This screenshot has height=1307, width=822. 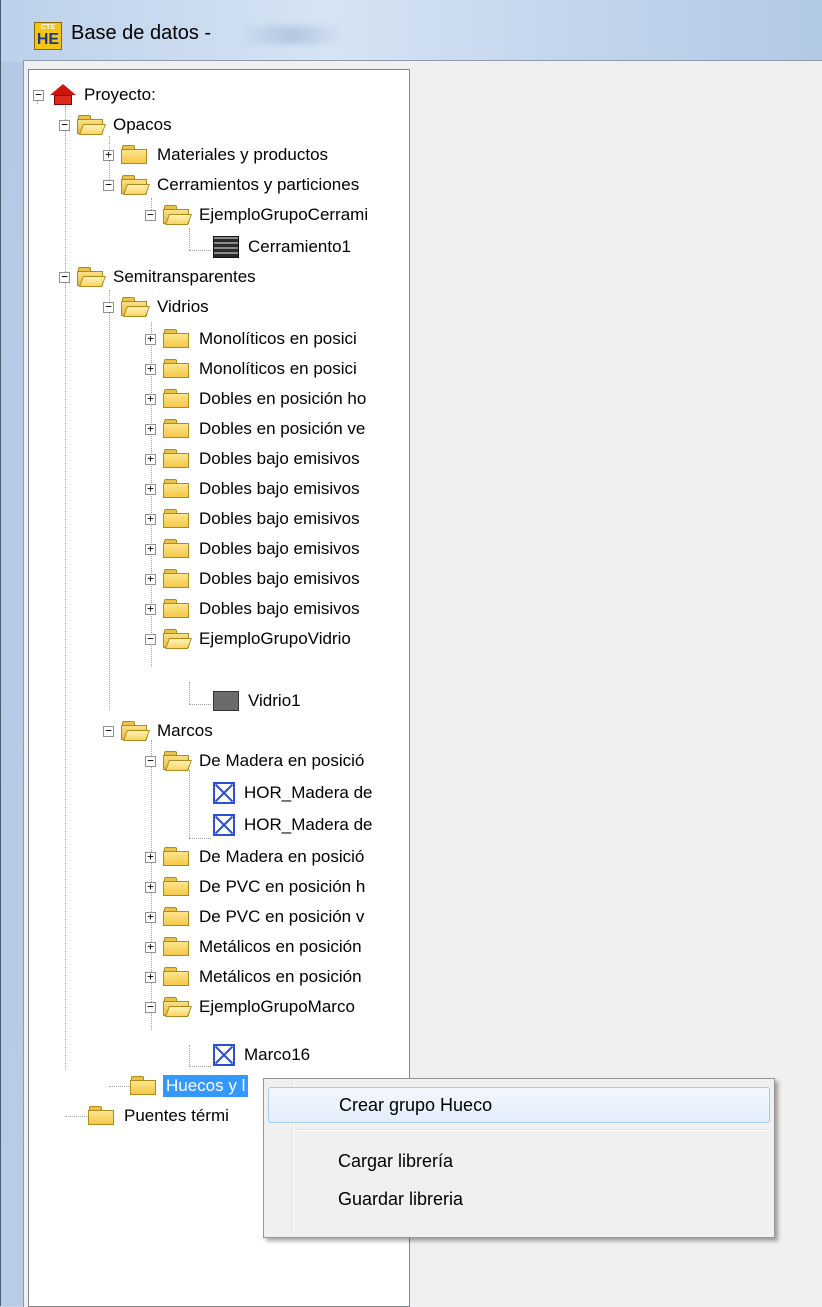 What do you see at coordinates (48, 39) in the screenshot?
I see `app-icon-he-text: HE` at bounding box center [48, 39].